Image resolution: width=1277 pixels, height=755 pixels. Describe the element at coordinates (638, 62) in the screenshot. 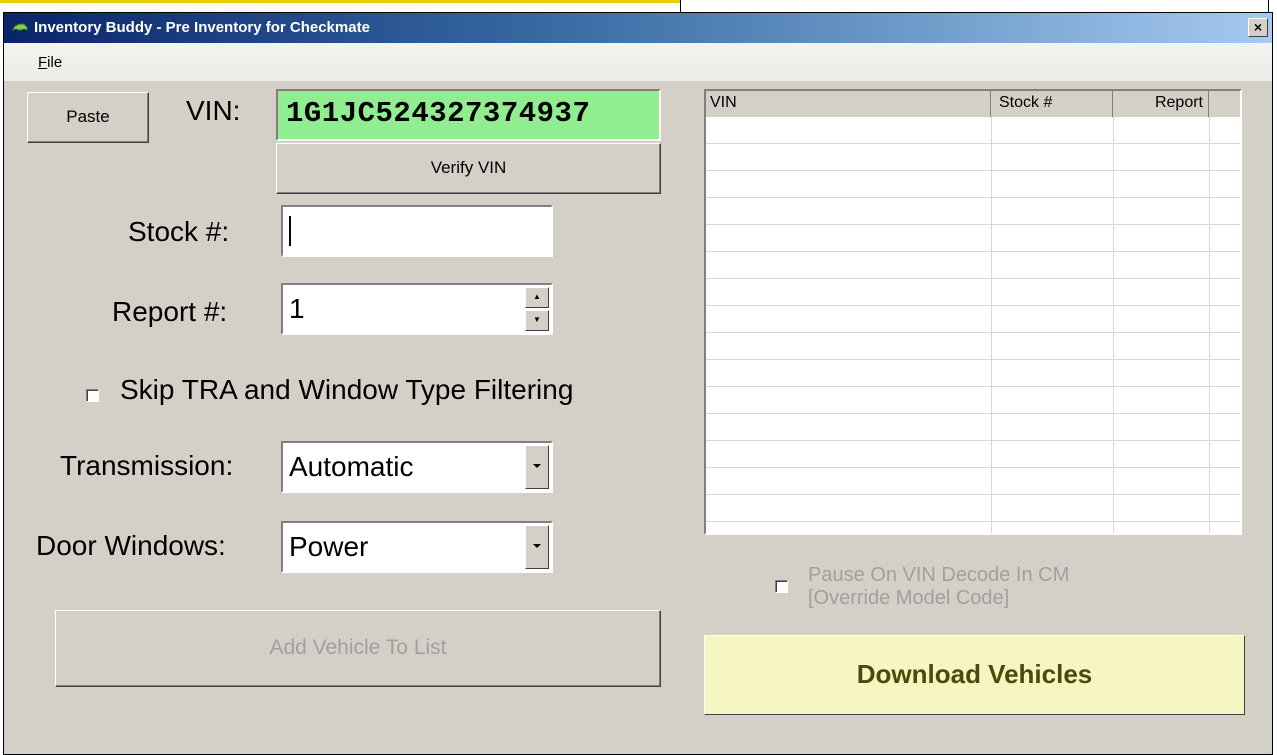

I see `menu-bar: File` at that location.